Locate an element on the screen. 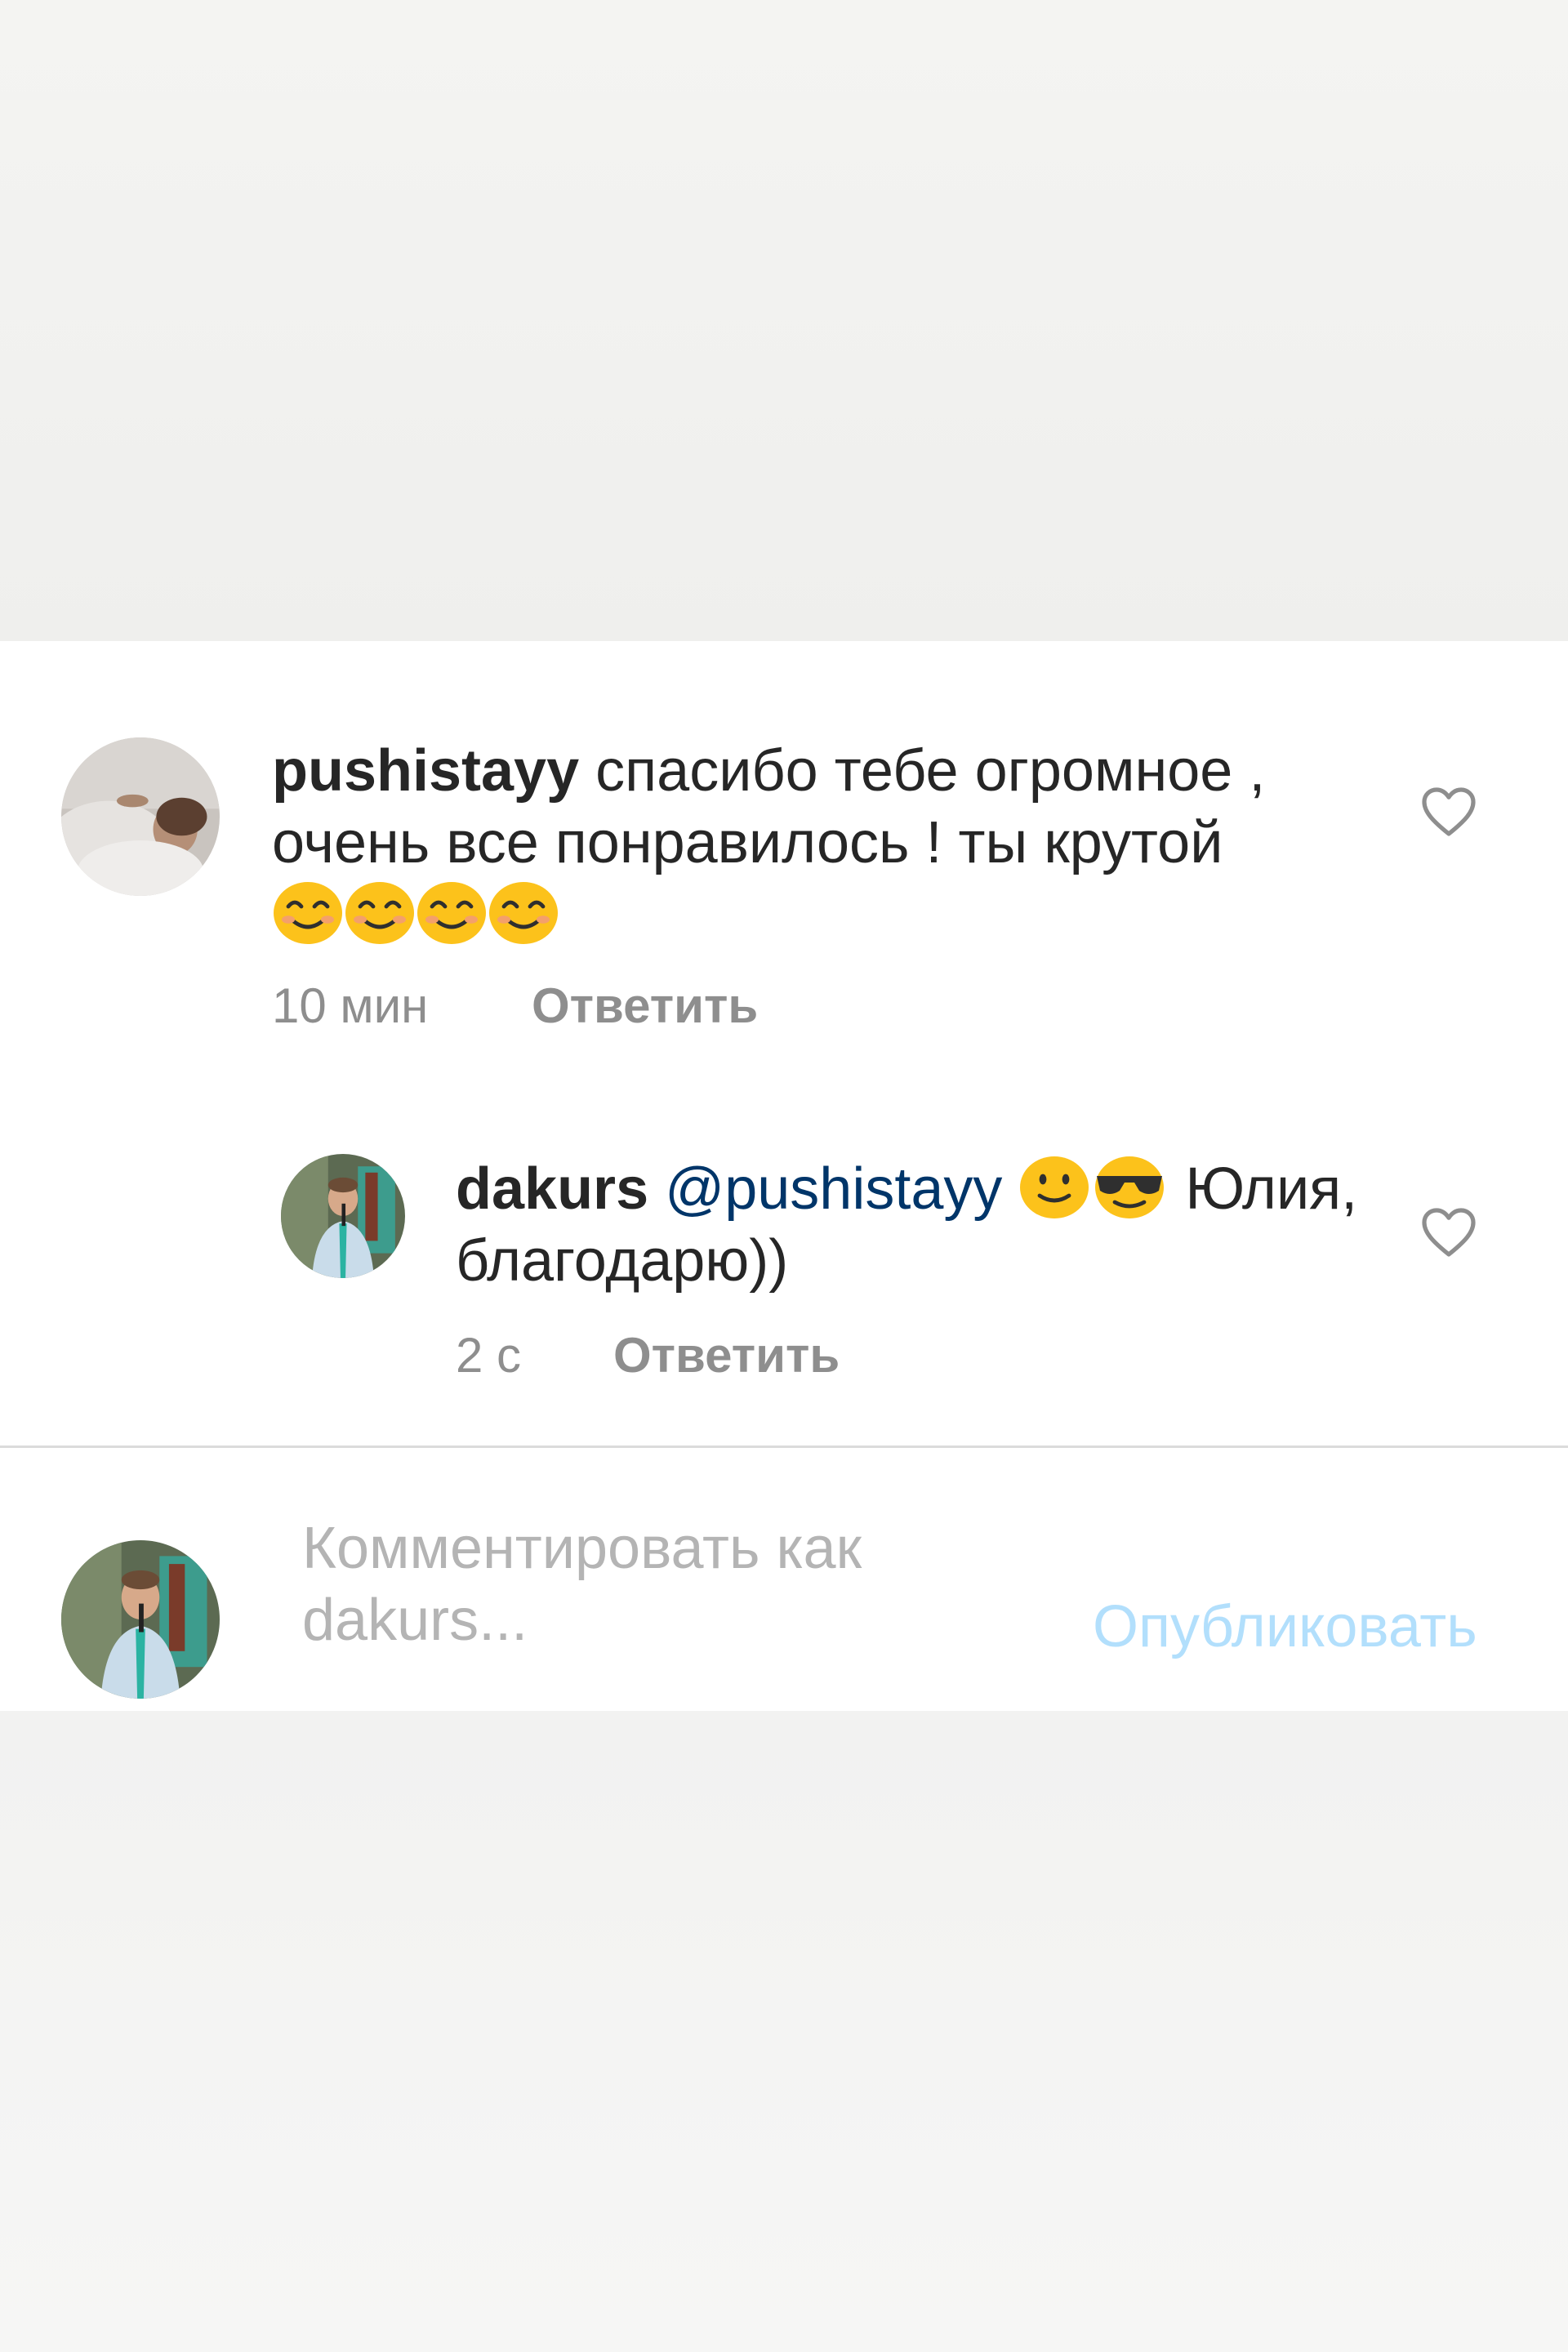  comment-text-line1: спасибо тебе огромное , is located at coordinates (930, 771).